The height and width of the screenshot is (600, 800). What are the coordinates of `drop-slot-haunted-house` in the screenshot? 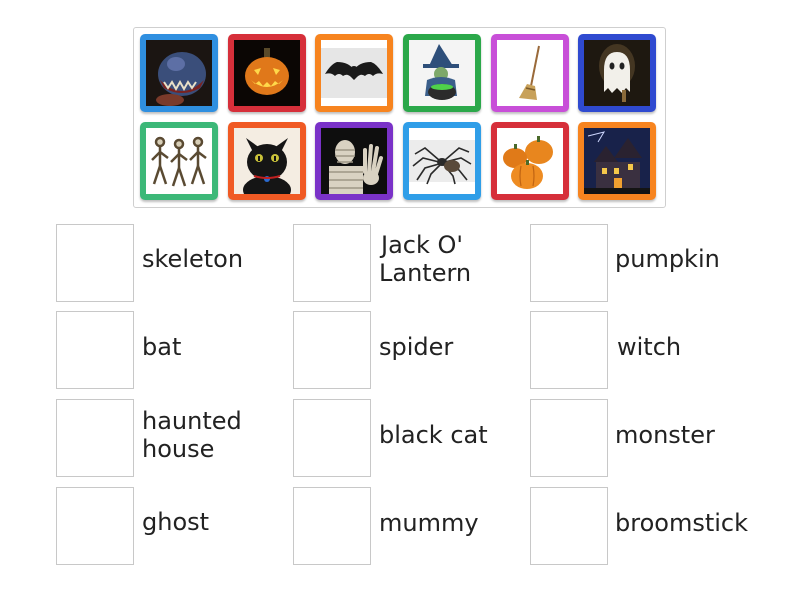 It's located at (95, 438).